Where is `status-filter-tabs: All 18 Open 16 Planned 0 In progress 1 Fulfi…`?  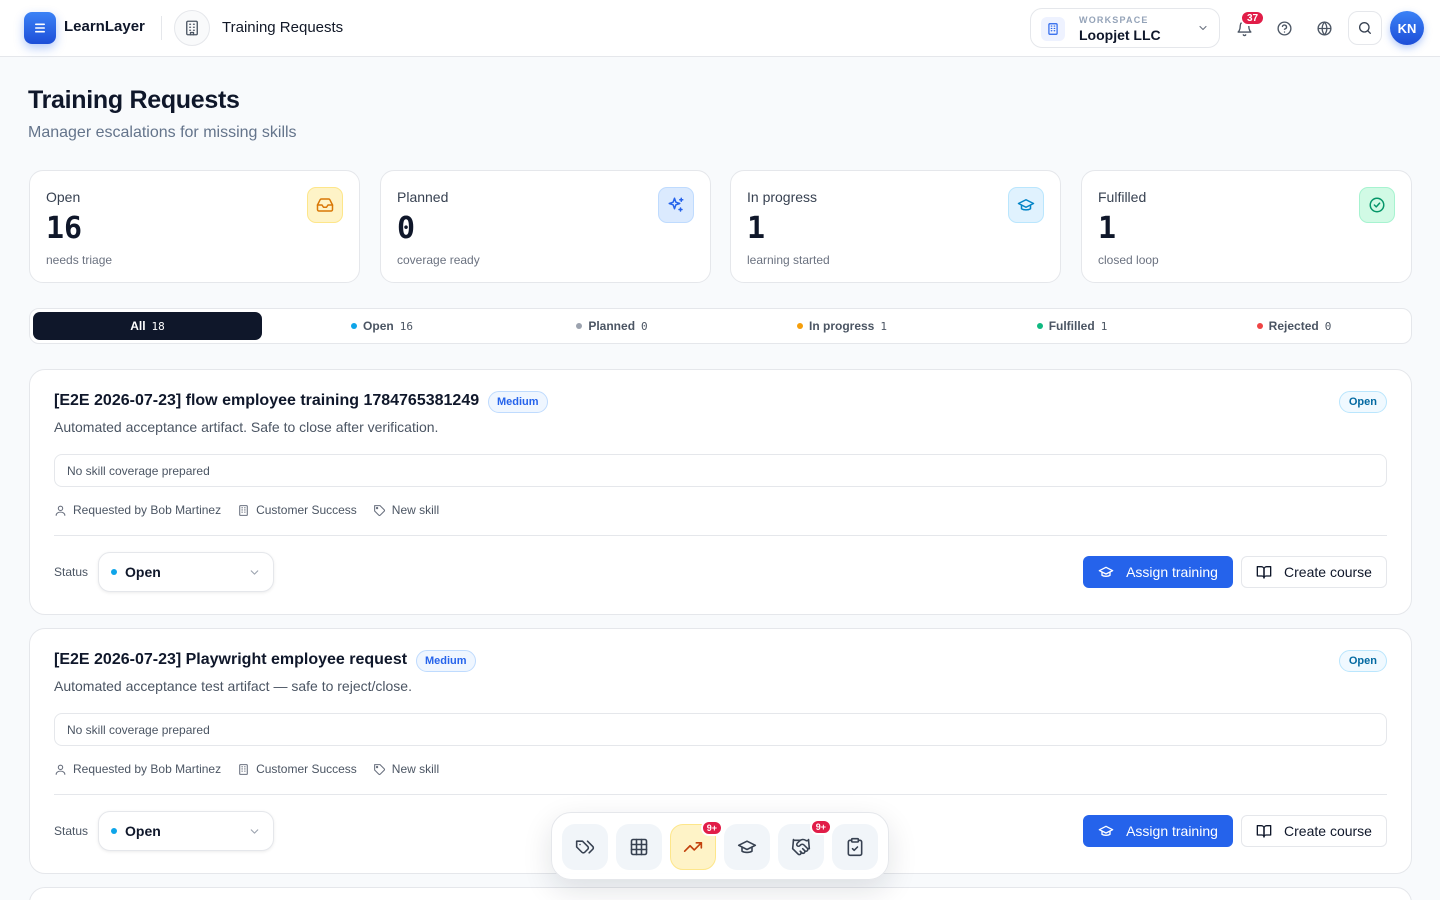
status-filter-tabs: All 18 Open 16 Planned 0 In progress 1 Fulfi… is located at coordinates (720, 326).